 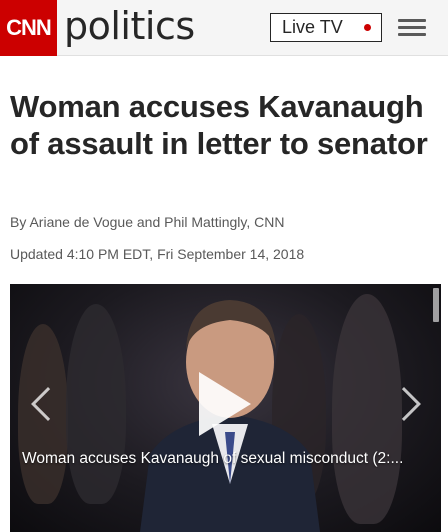 I want to click on live-indicator-icon, so click(x=367, y=27).